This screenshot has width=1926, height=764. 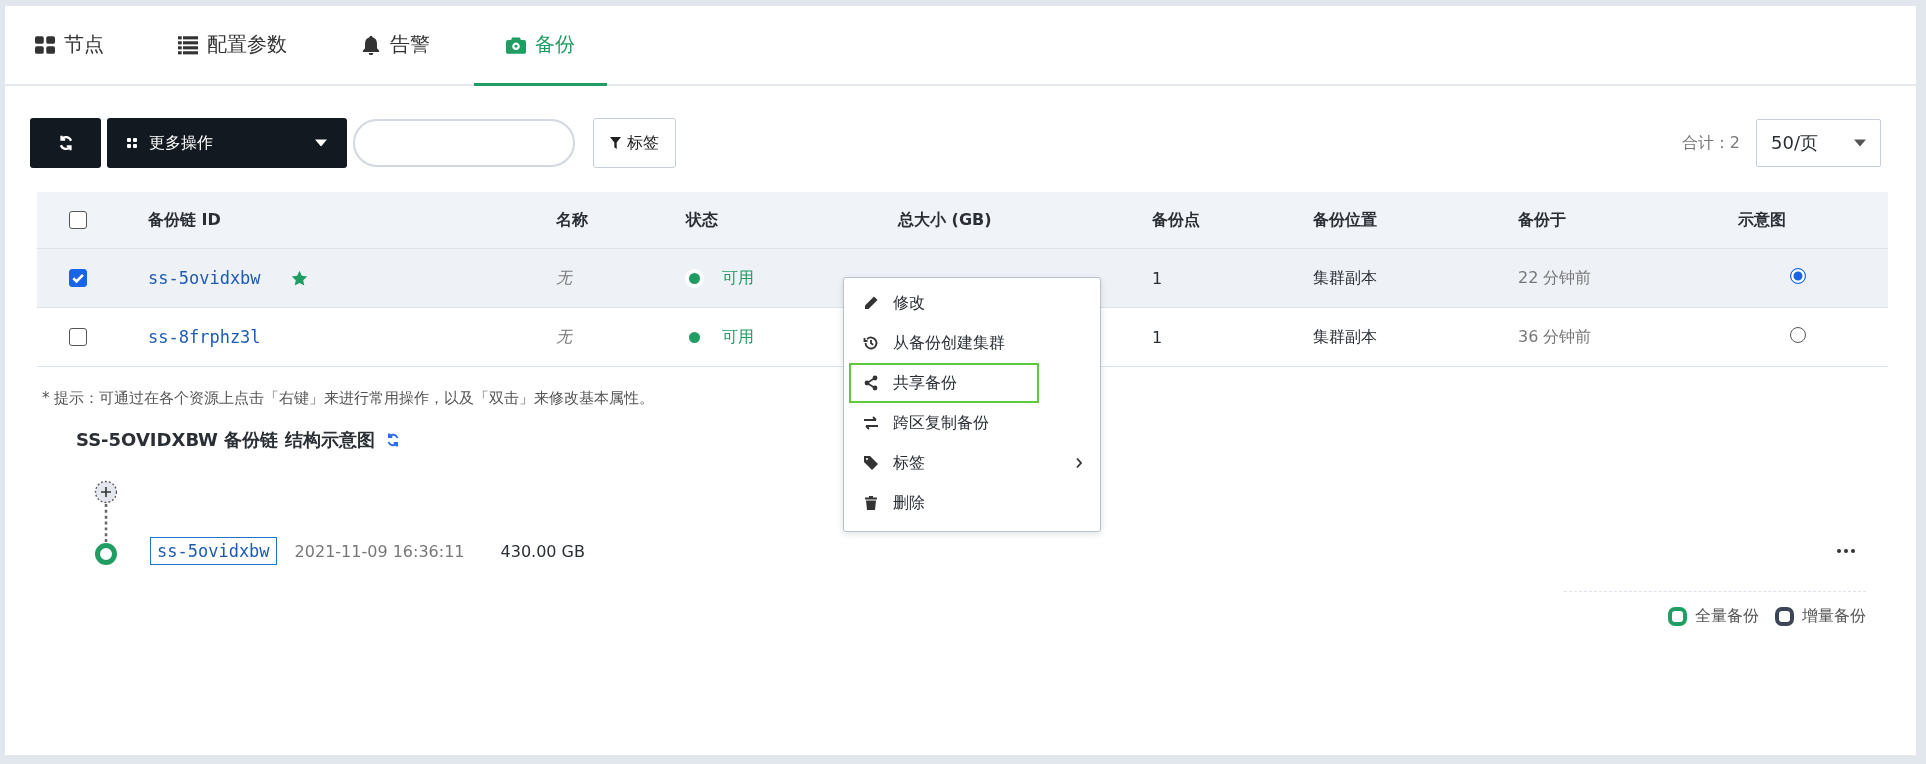 I want to click on table-cell: 22 分钟前, so click(x=1555, y=277).